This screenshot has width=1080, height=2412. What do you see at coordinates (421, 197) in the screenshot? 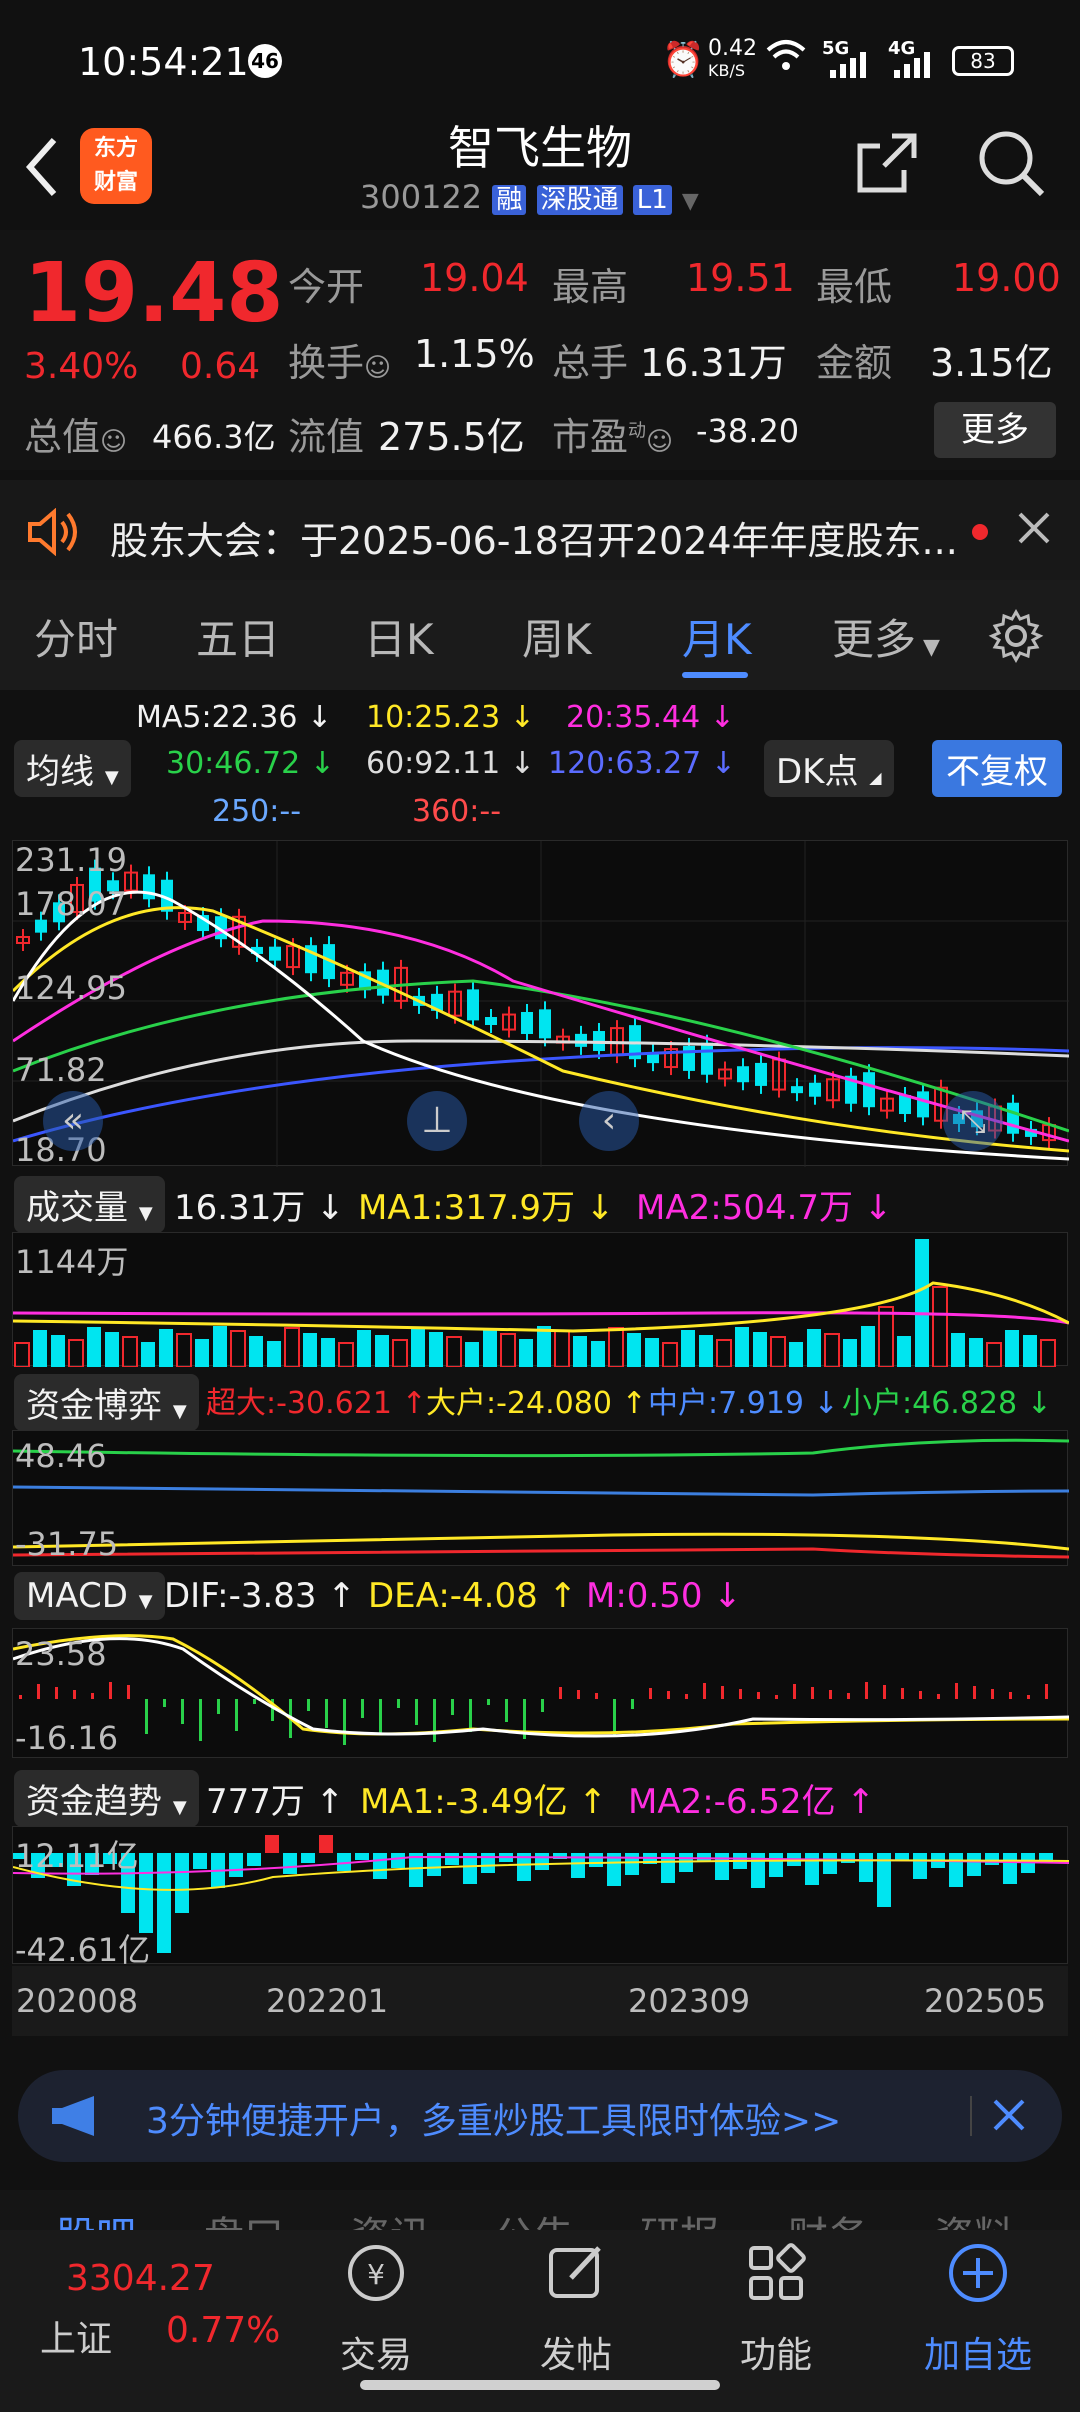
I see `stock-code: 300122` at bounding box center [421, 197].